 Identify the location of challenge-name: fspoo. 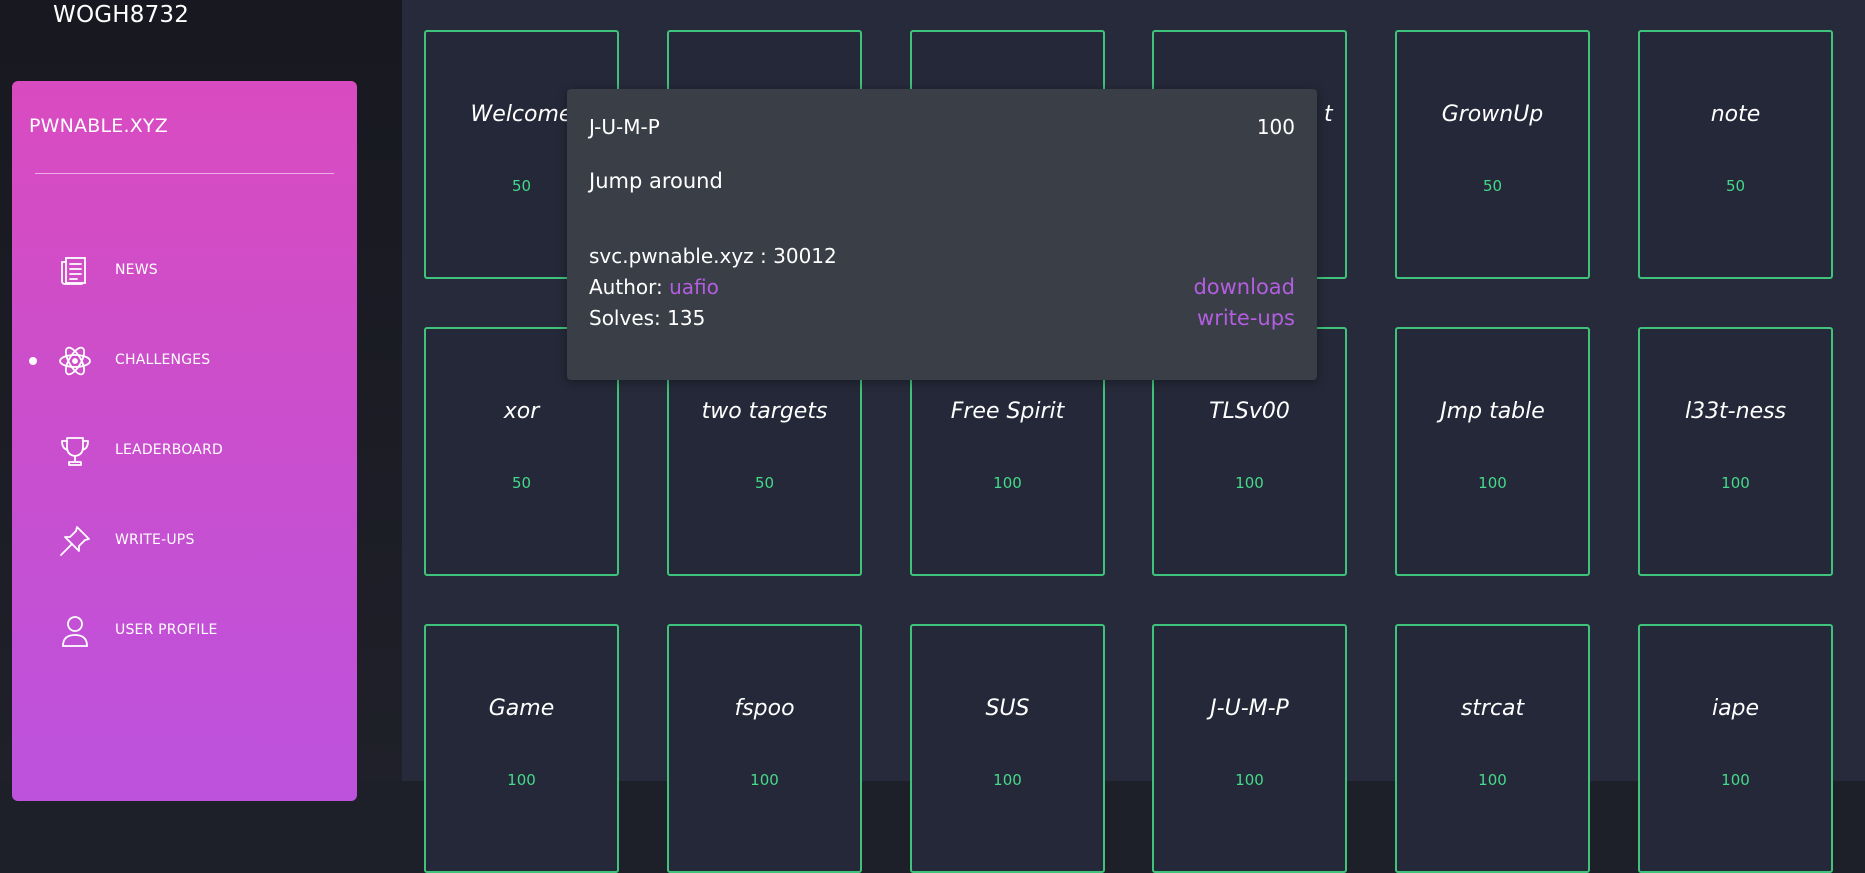
(764, 708).